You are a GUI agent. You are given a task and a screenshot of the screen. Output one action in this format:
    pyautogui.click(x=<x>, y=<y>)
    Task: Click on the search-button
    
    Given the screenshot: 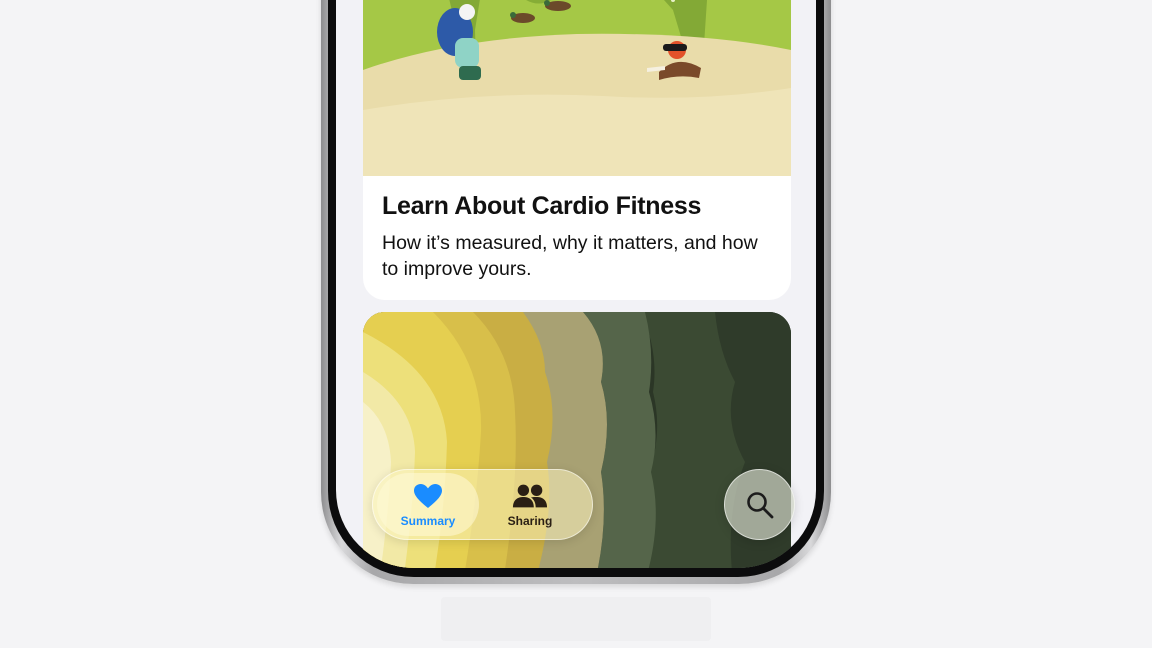 What is the action you would take?
    pyautogui.click(x=759, y=504)
    